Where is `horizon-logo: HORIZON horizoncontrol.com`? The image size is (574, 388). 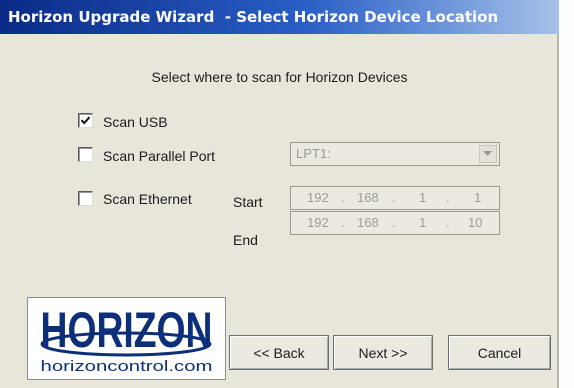 horizon-logo: HORIZON horizoncontrol.com is located at coordinates (126, 338).